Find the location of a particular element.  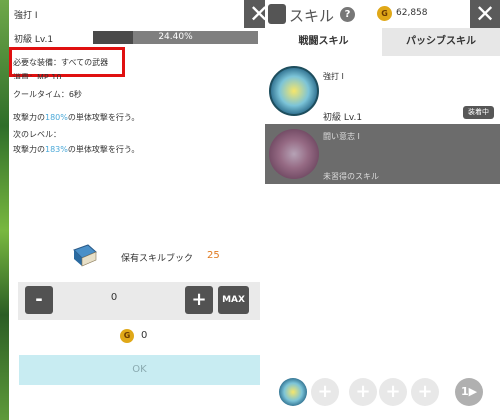

skill-title: 強打 I is located at coordinates (26, 16).